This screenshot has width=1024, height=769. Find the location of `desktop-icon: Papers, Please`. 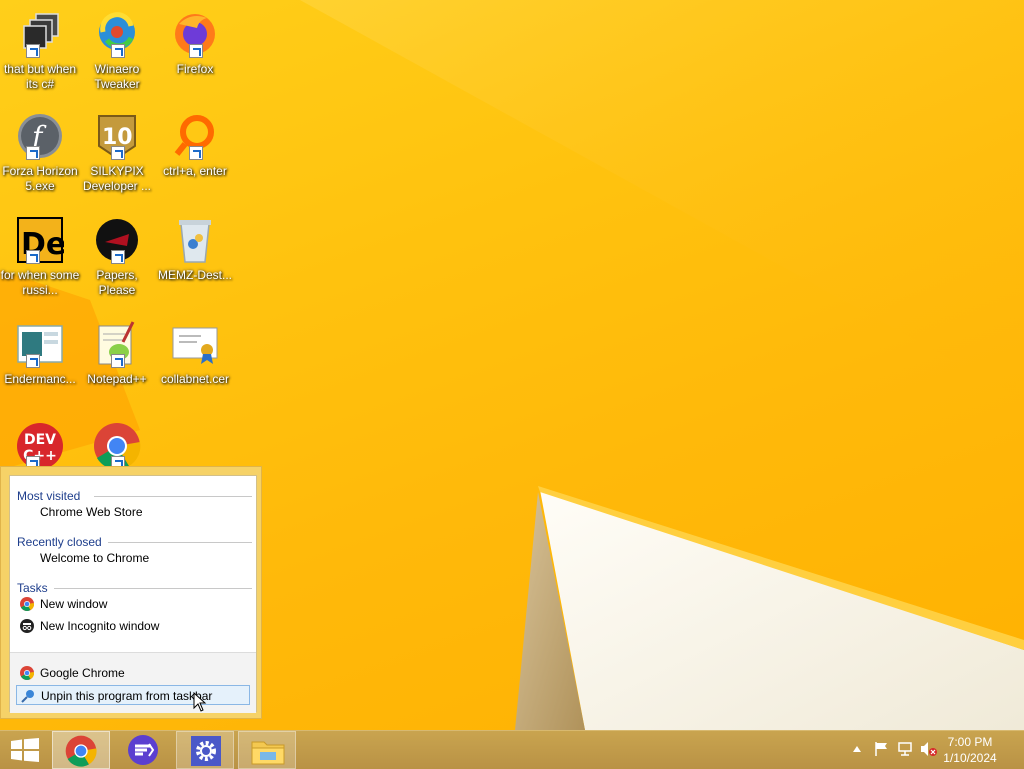

desktop-icon: Papers, Please is located at coordinates (117, 257).